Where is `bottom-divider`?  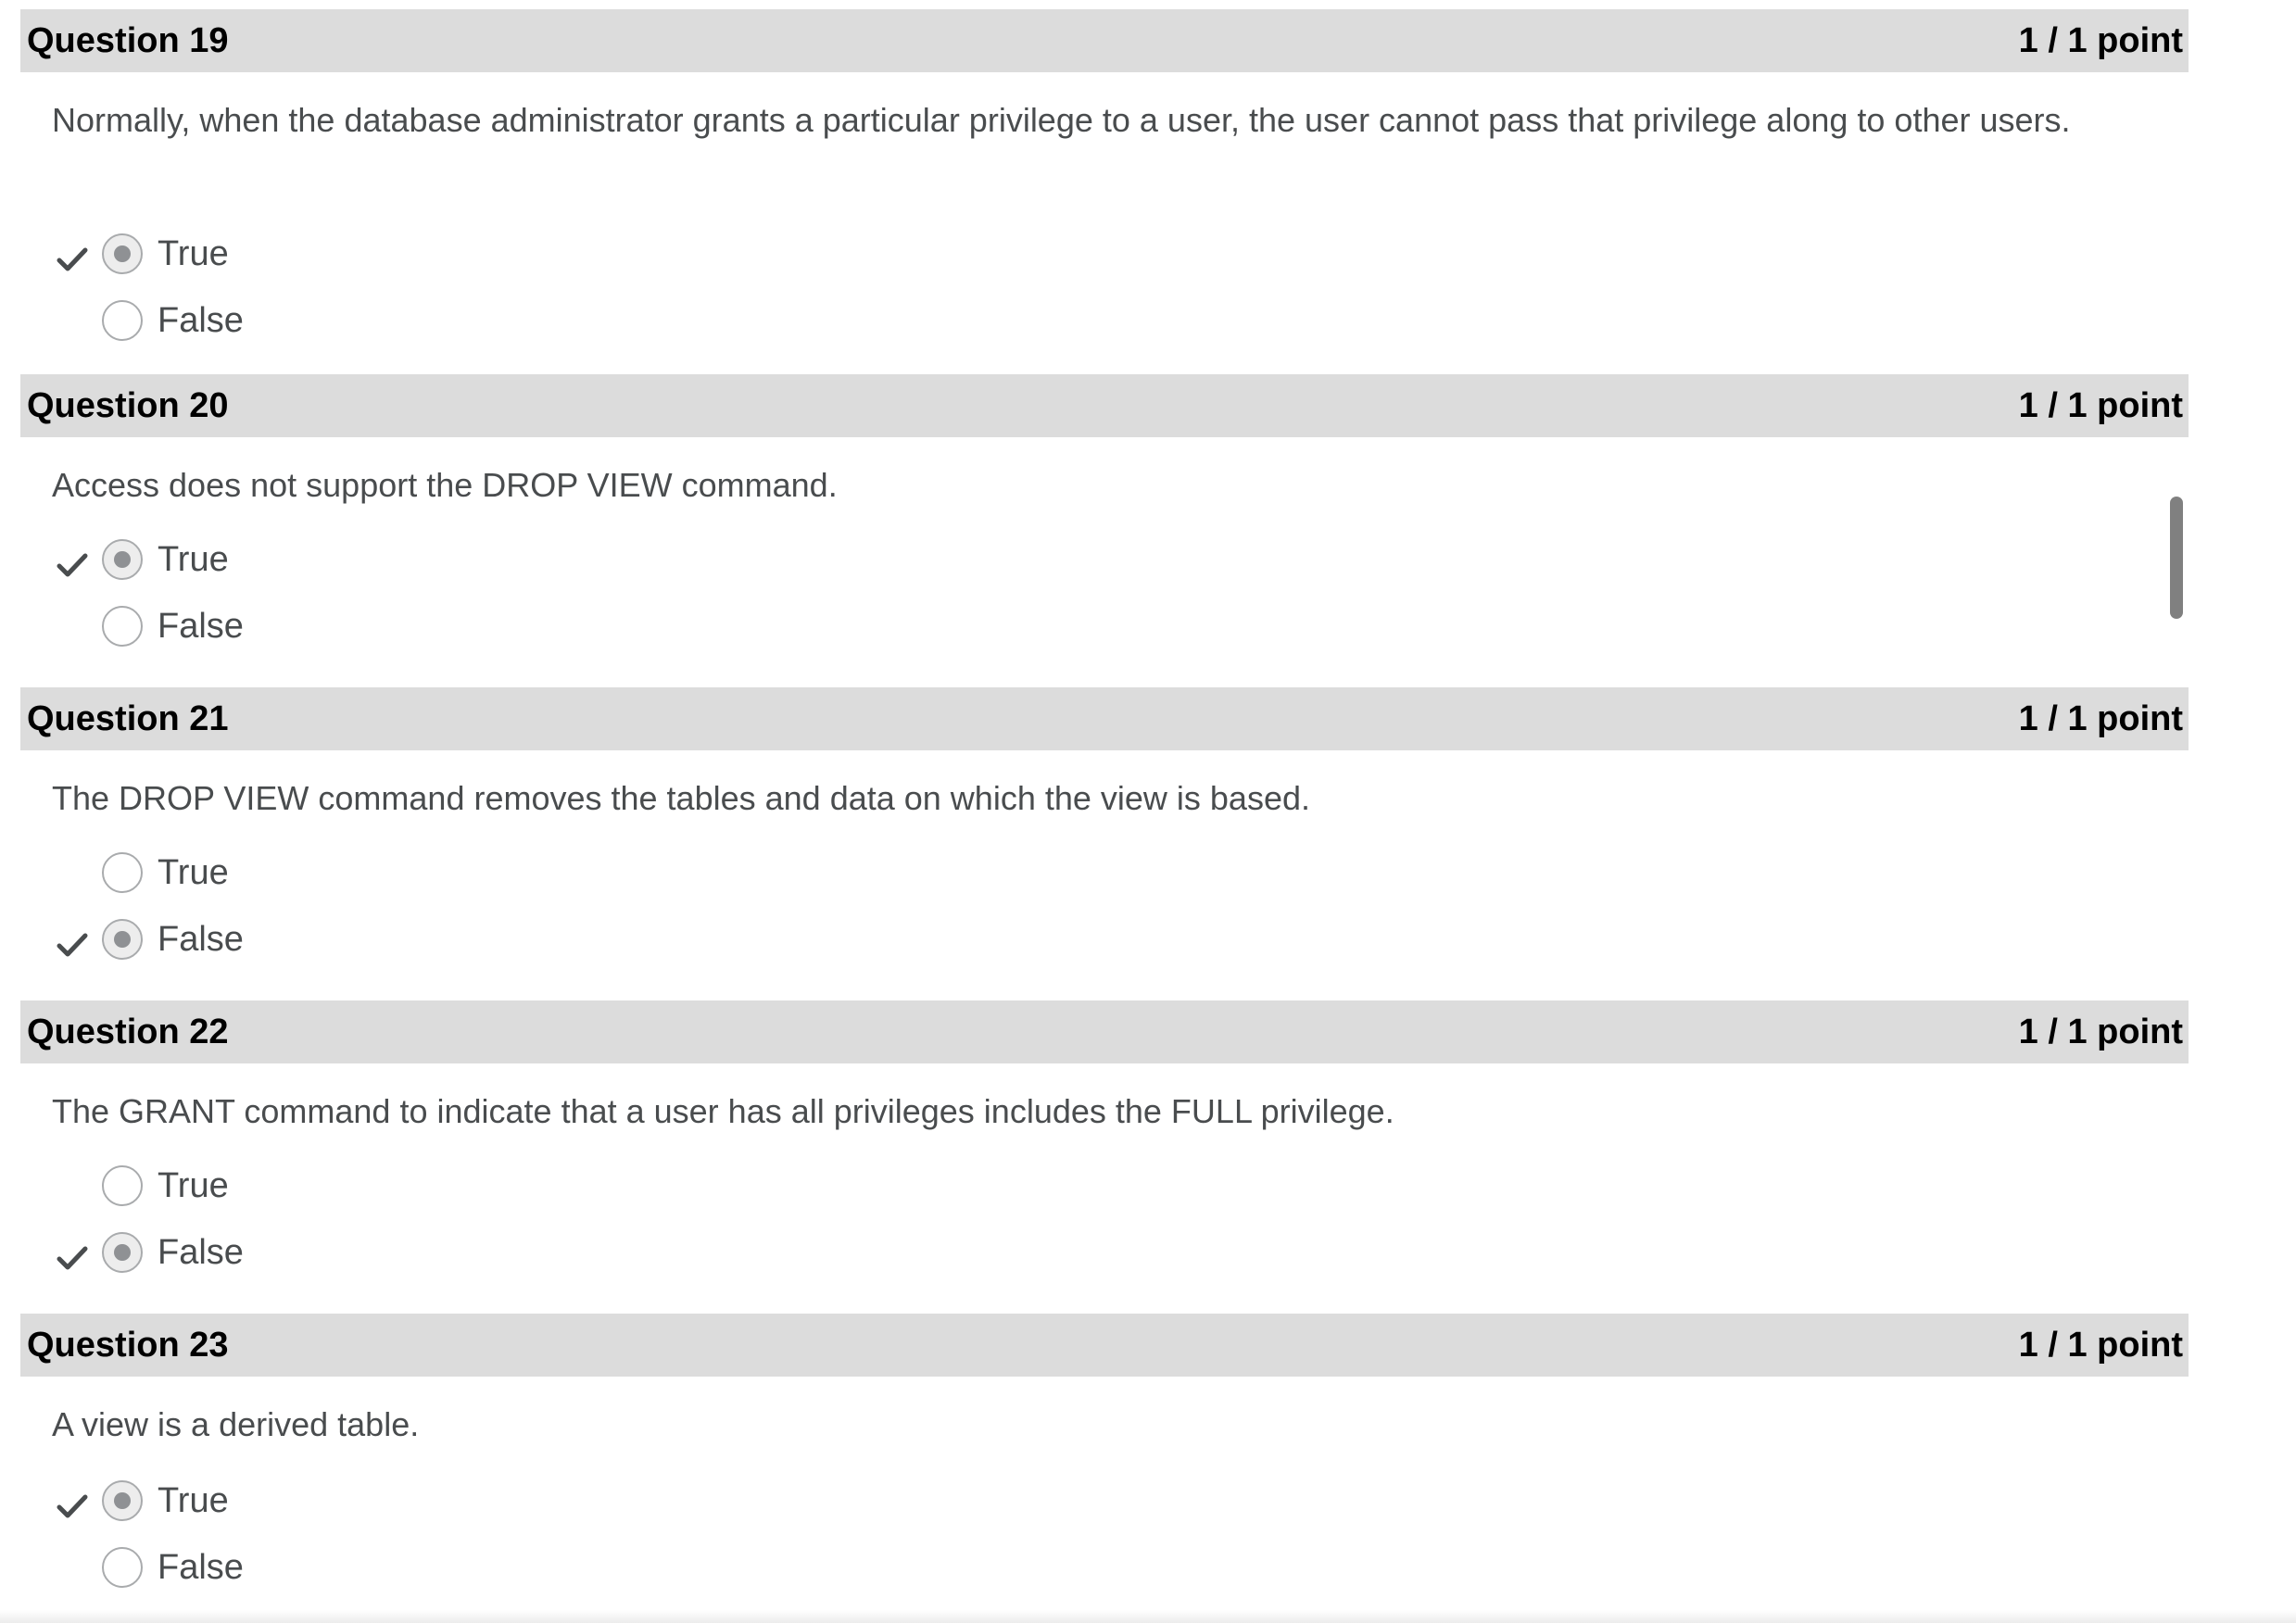 bottom-divider is located at coordinates (1148, 1616).